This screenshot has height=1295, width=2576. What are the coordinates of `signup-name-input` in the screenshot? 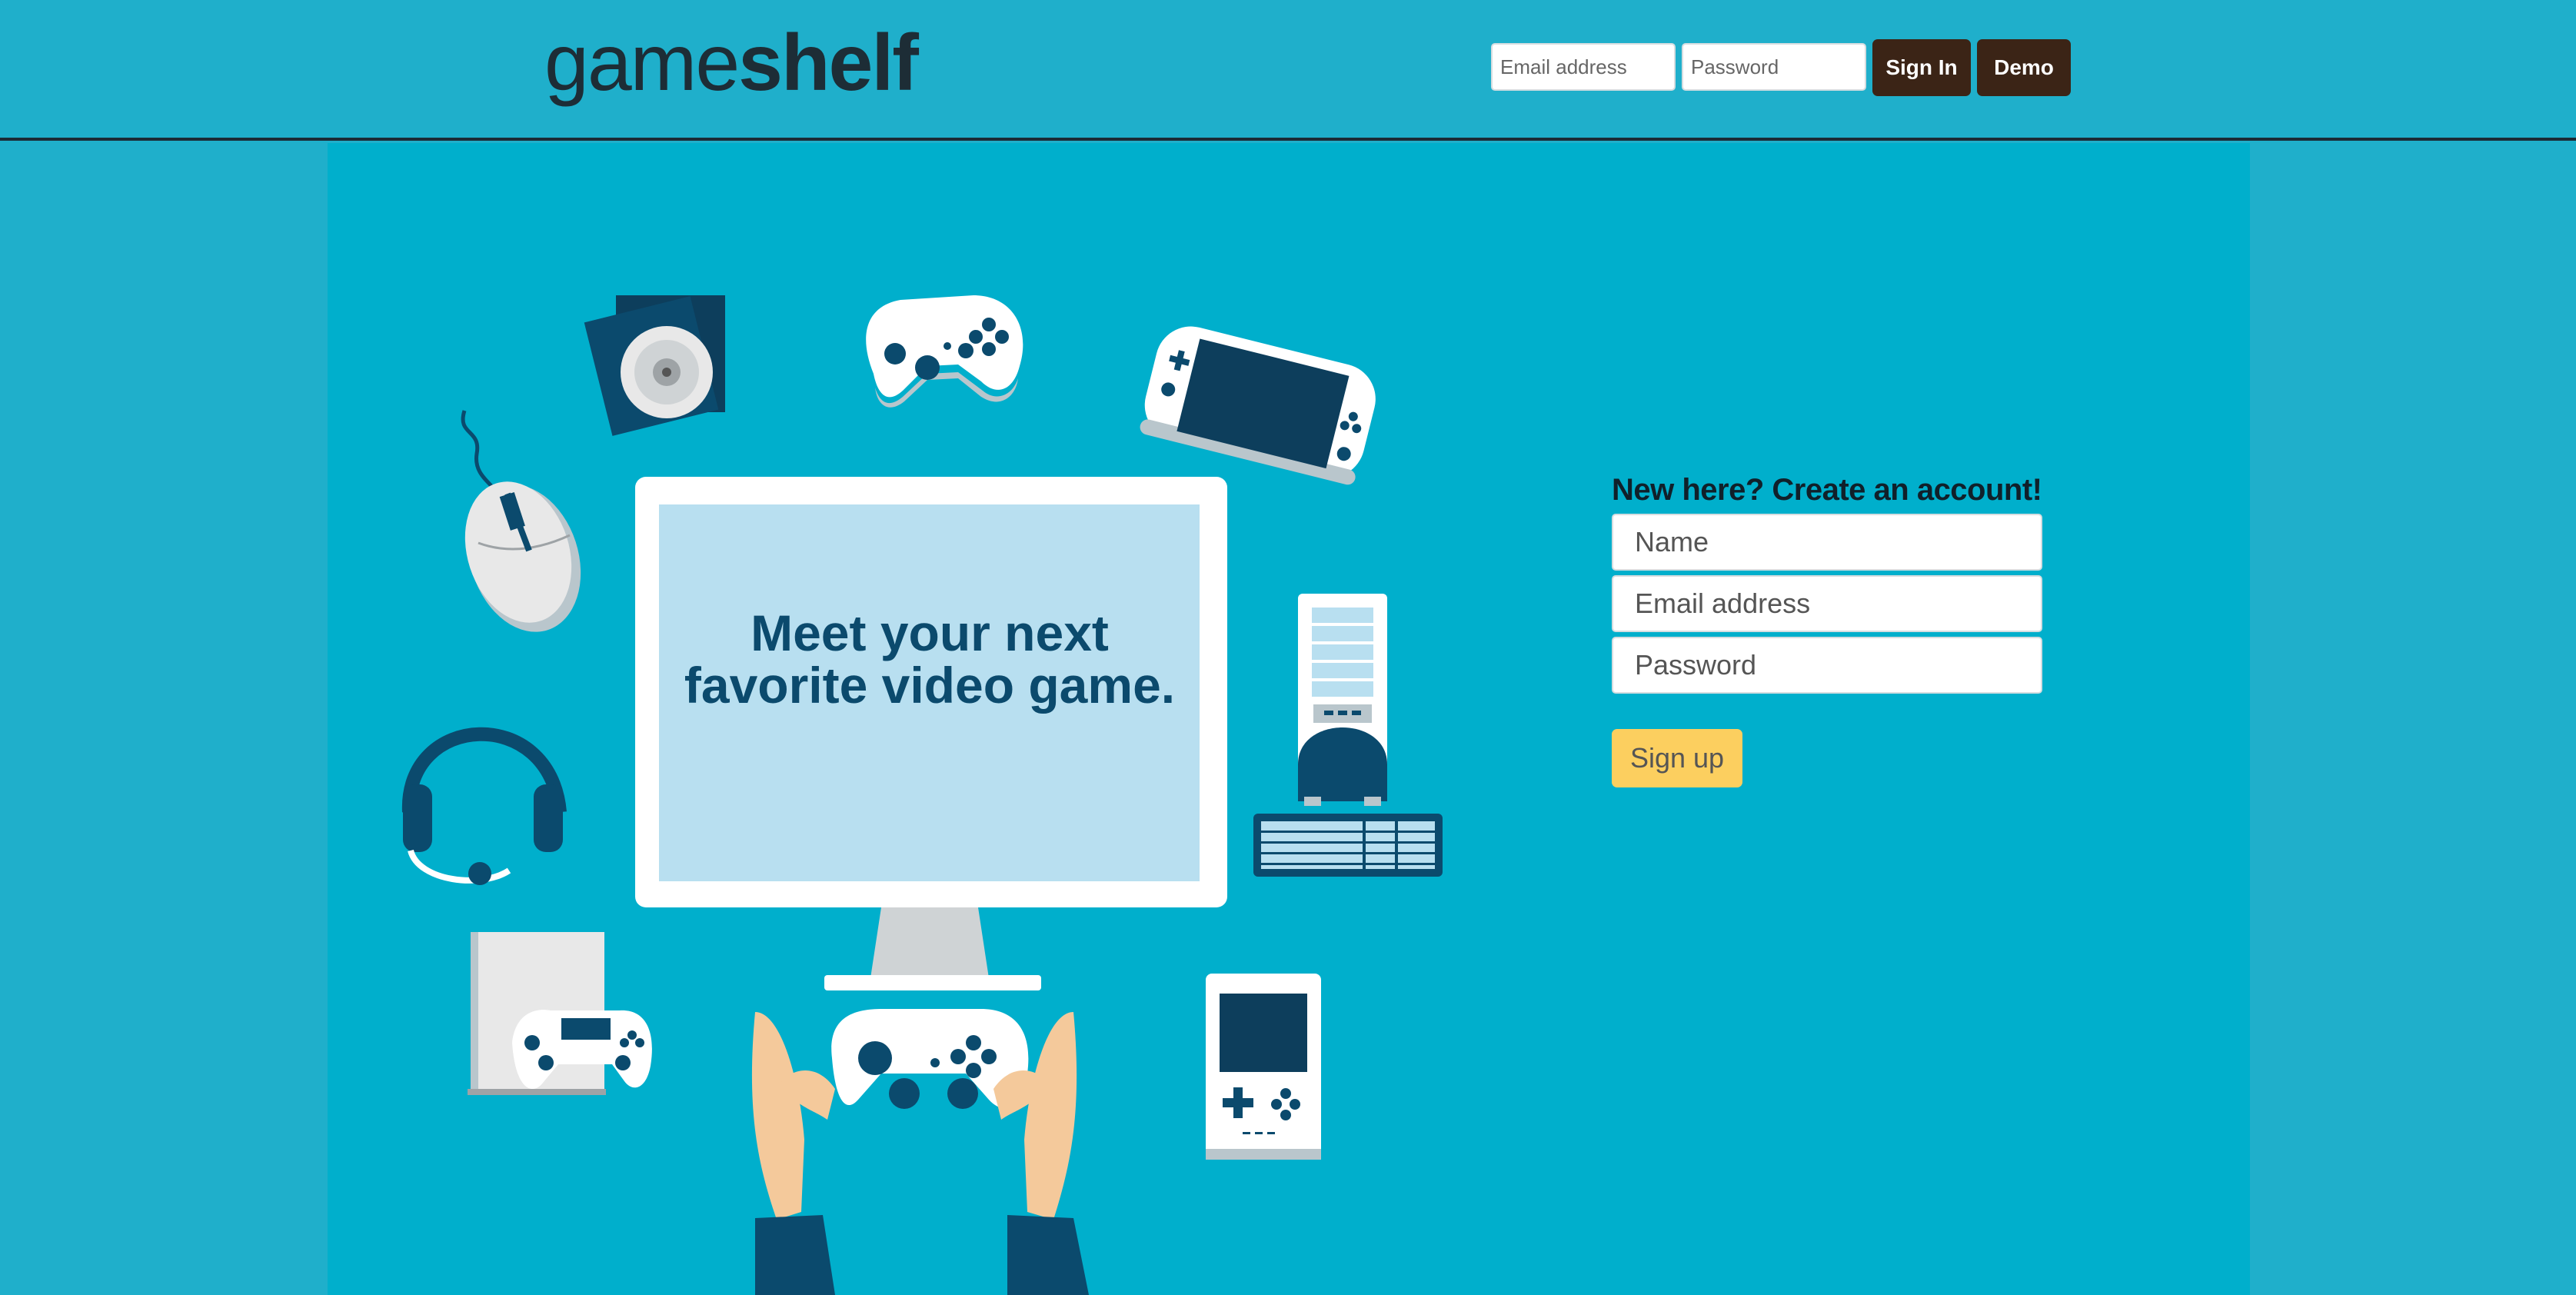 It's located at (1827, 542).